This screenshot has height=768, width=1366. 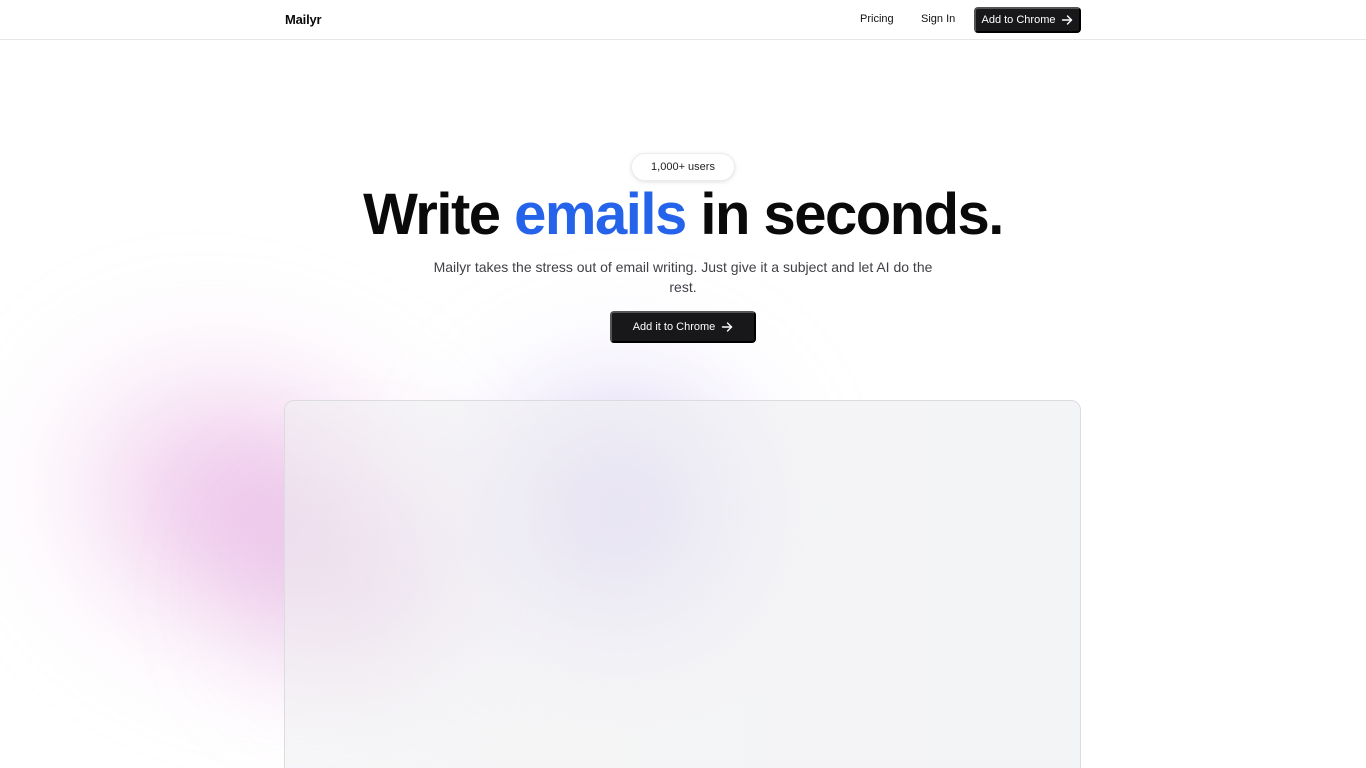 What do you see at coordinates (600, 214) in the screenshot?
I see `headline-accent-word: emails` at bounding box center [600, 214].